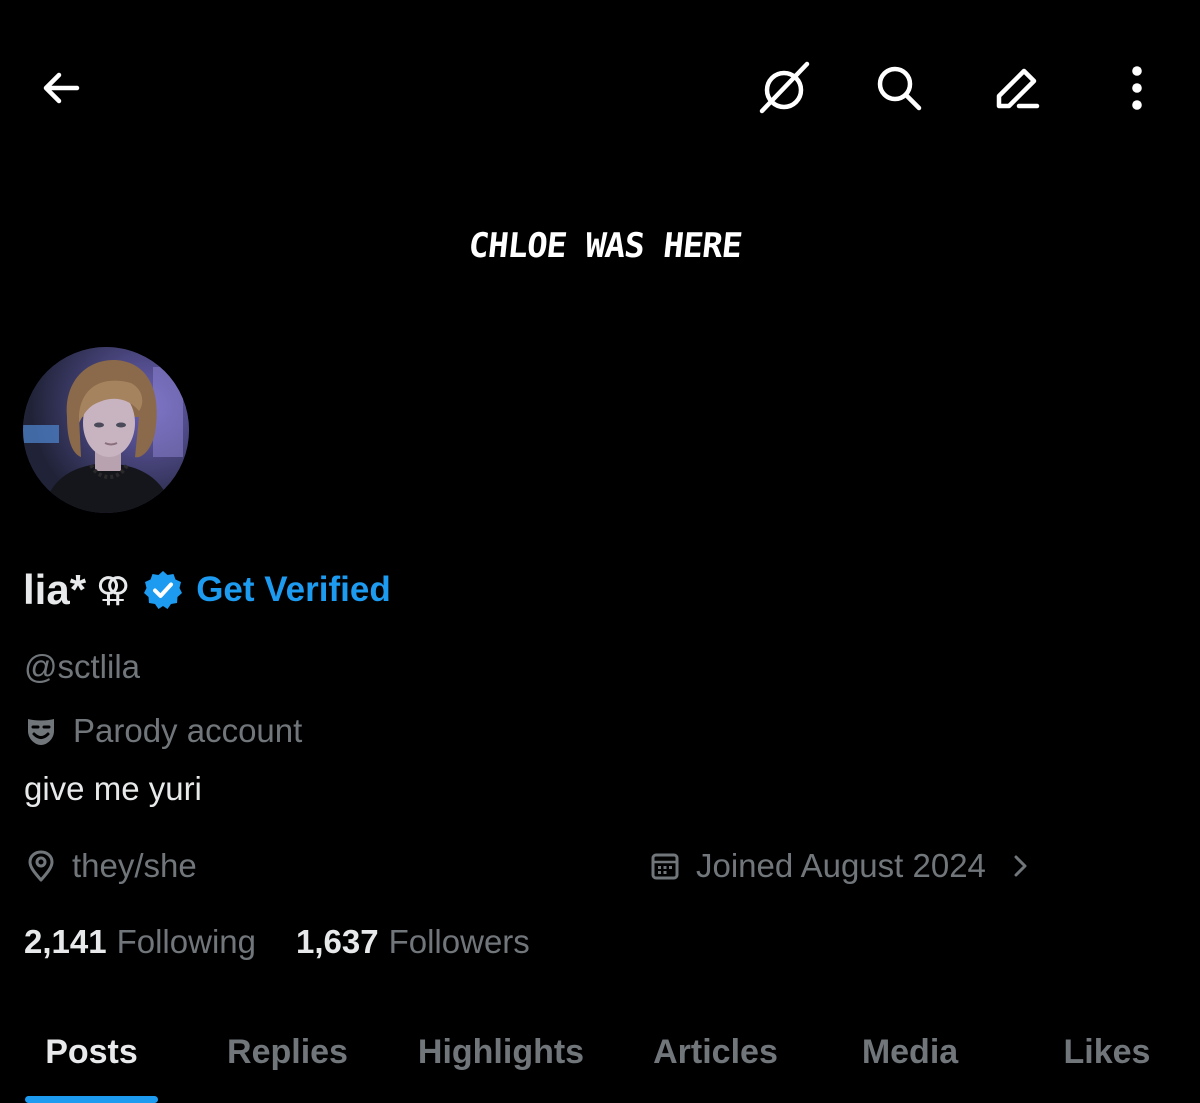 This screenshot has height=1103, width=1200. I want to click on vertical-dots-icon, so click(1137, 88).